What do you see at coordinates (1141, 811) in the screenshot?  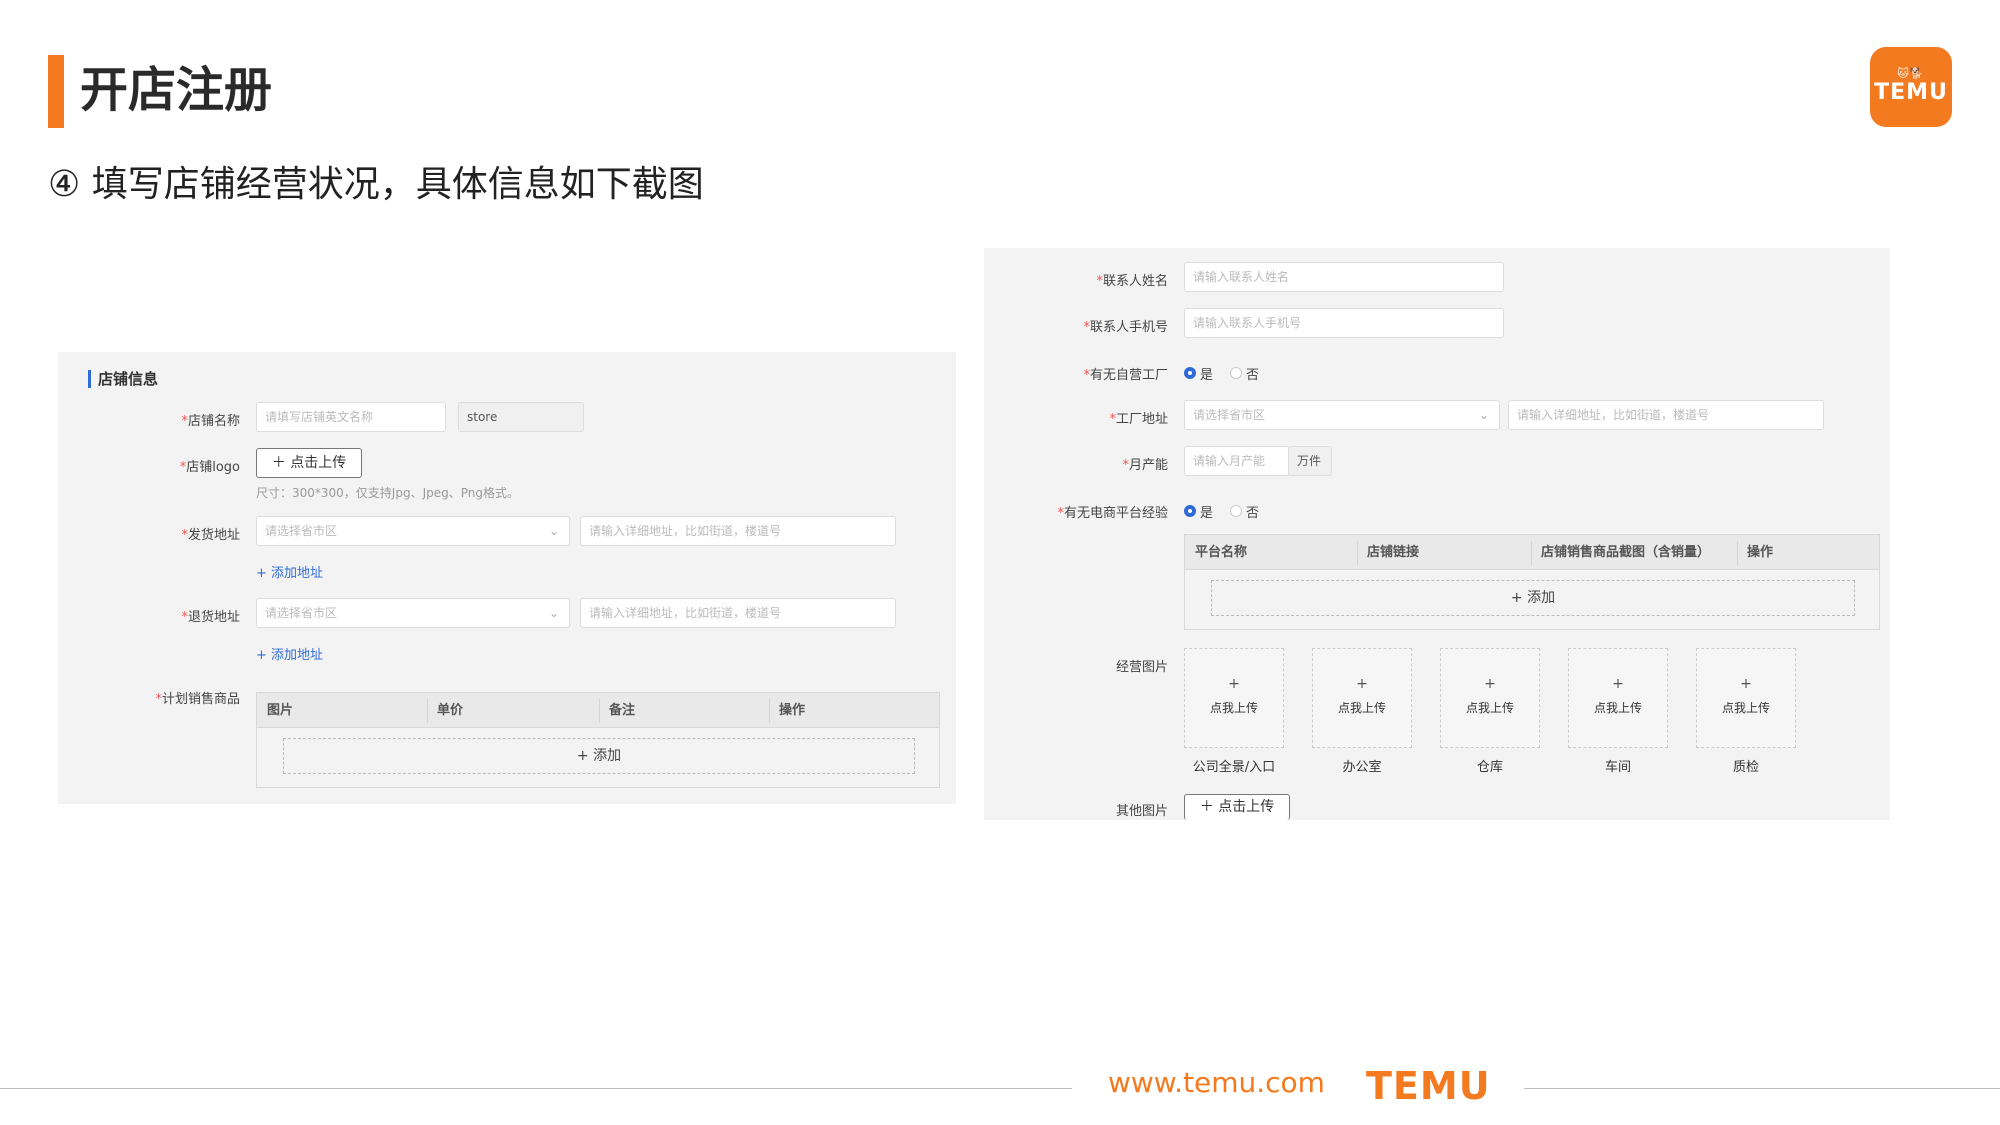 I see `other-photos-label: 其他图片` at bounding box center [1141, 811].